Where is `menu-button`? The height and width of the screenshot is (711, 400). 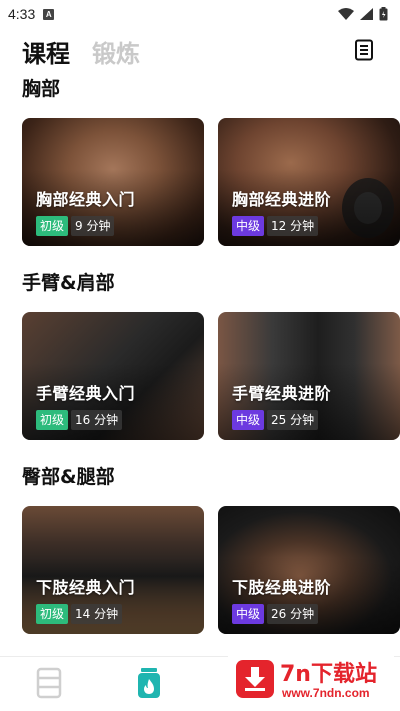
menu-button is located at coordinates (364, 50).